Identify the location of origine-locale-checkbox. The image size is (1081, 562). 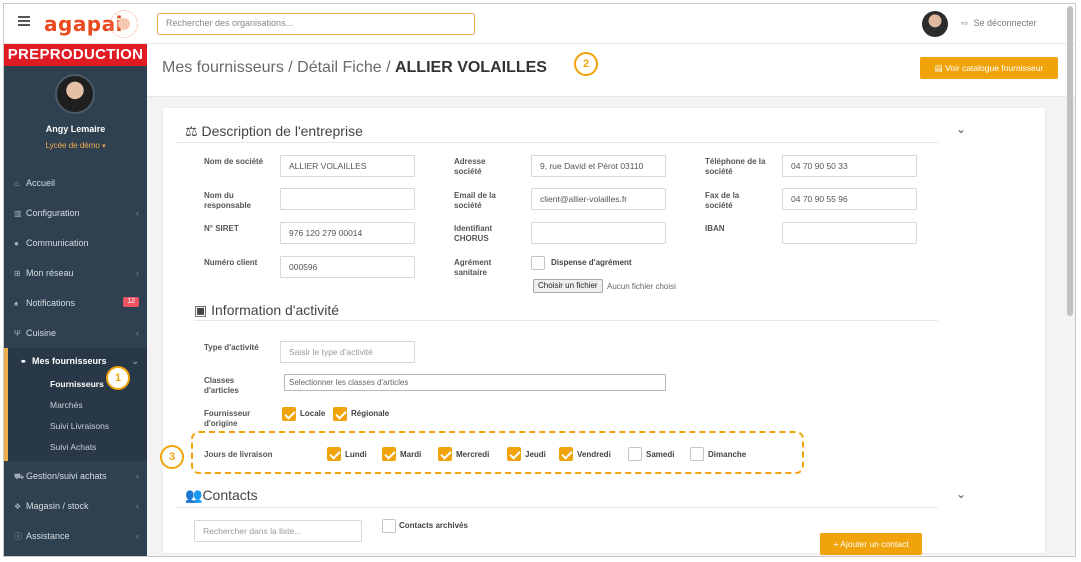
(289, 414).